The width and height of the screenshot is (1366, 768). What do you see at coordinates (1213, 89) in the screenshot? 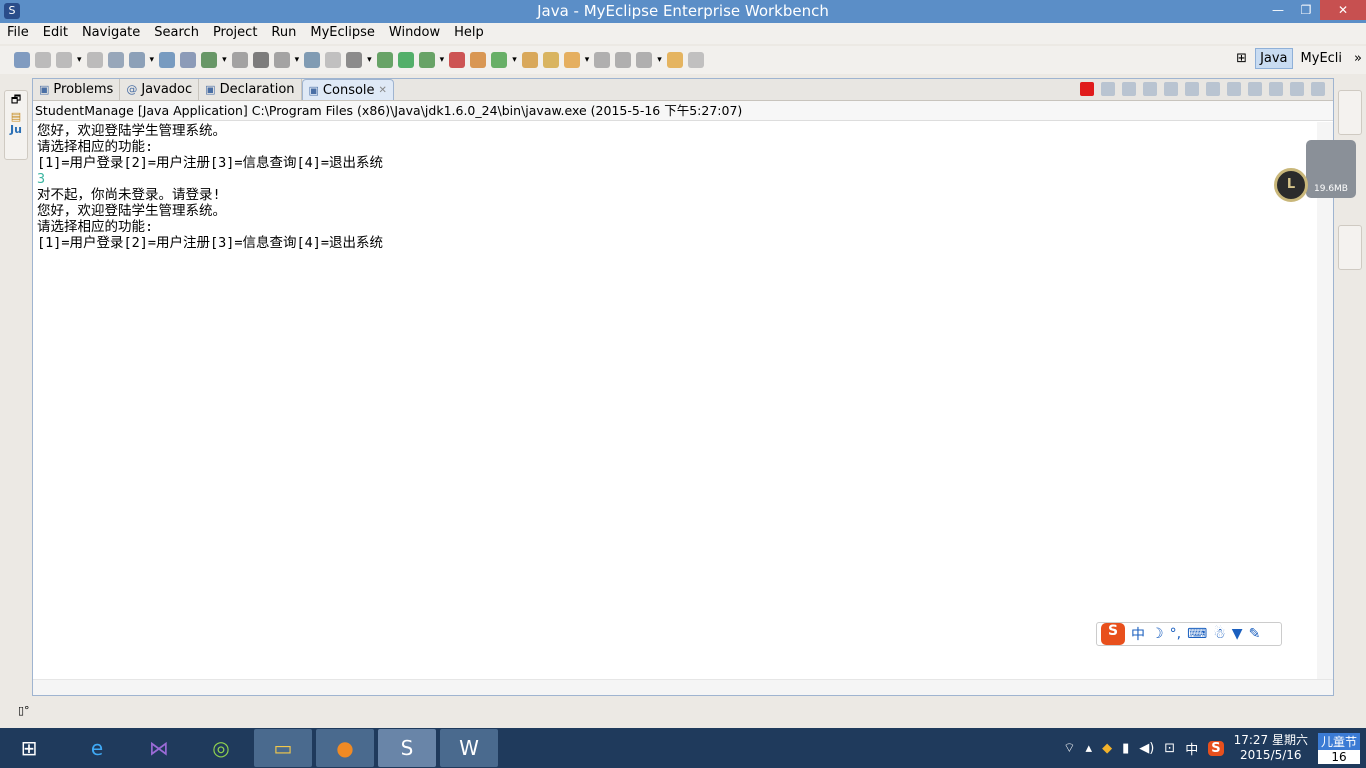
I see `show-stderr-icon` at bounding box center [1213, 89].